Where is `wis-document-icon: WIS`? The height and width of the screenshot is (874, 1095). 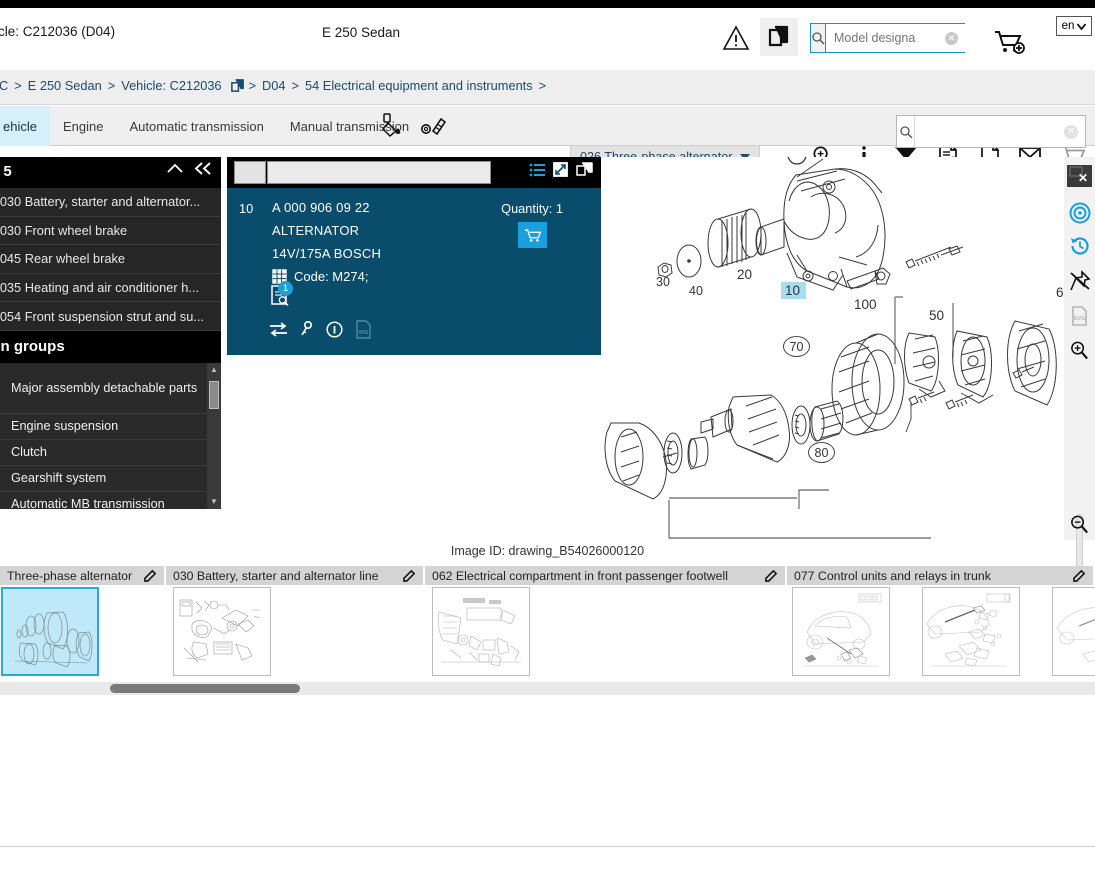 wis-document-icon: WIS is located at coordinates (363, 329).